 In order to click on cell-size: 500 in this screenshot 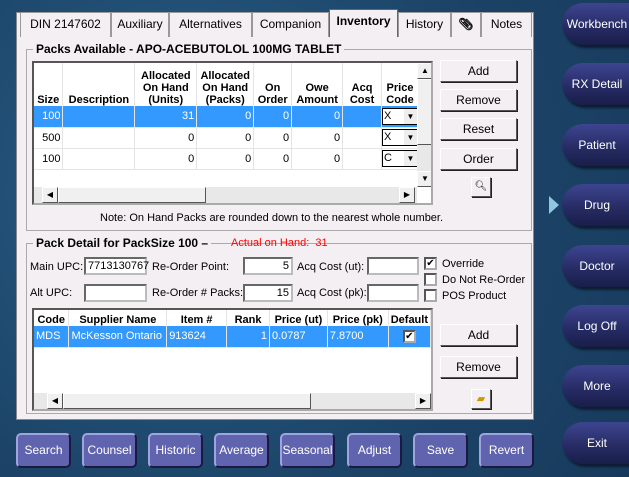, I will do `click(49, 138)`.